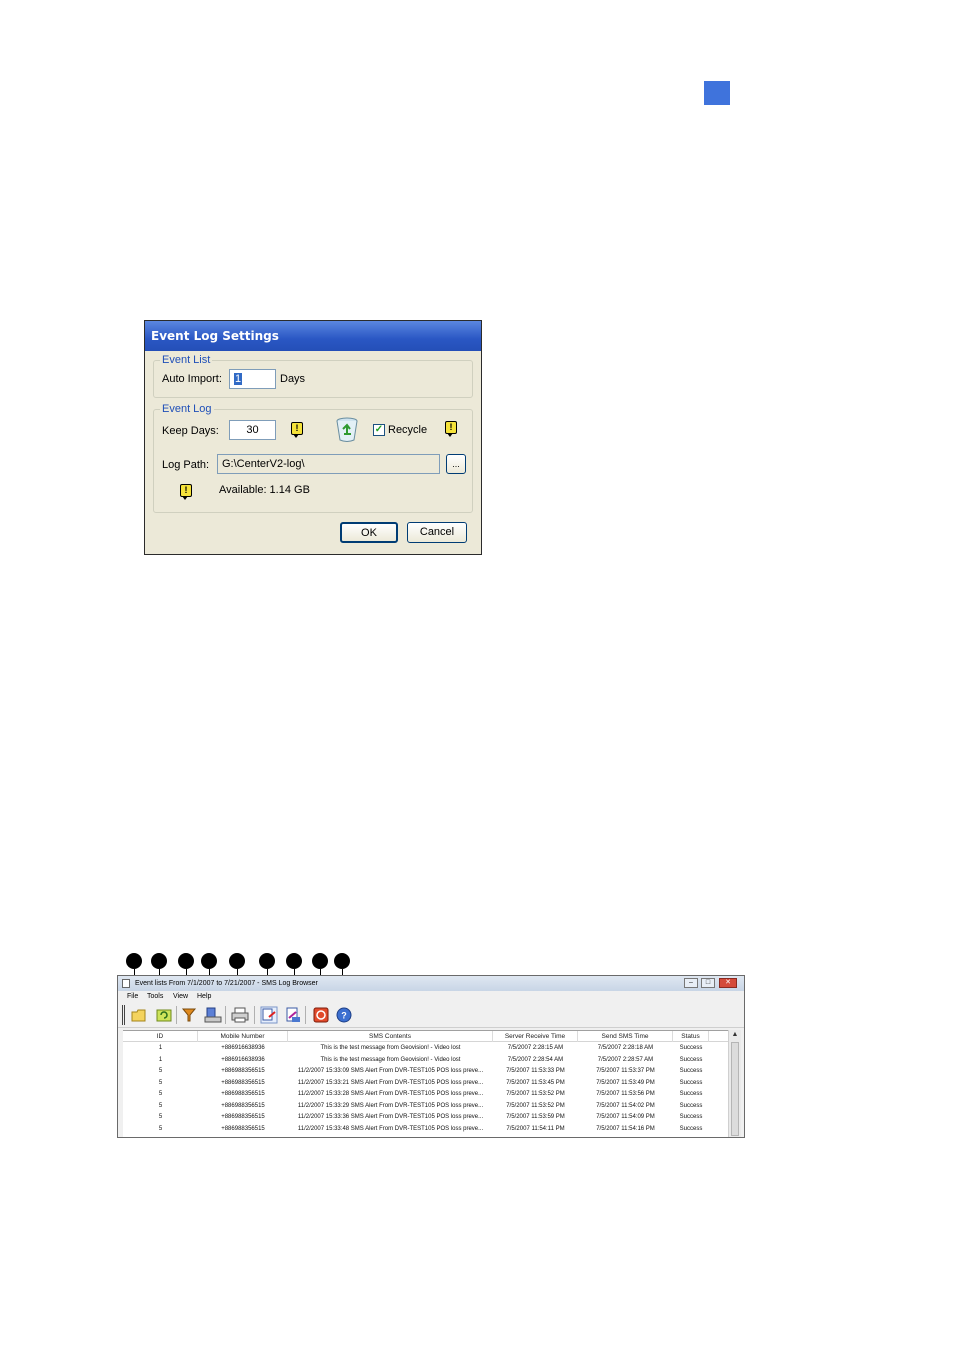 This screenshot has height=1350, width=954. Describe the element at coordinates (204, 996) in the screenshot. I see `menu-help: Help` at that location.